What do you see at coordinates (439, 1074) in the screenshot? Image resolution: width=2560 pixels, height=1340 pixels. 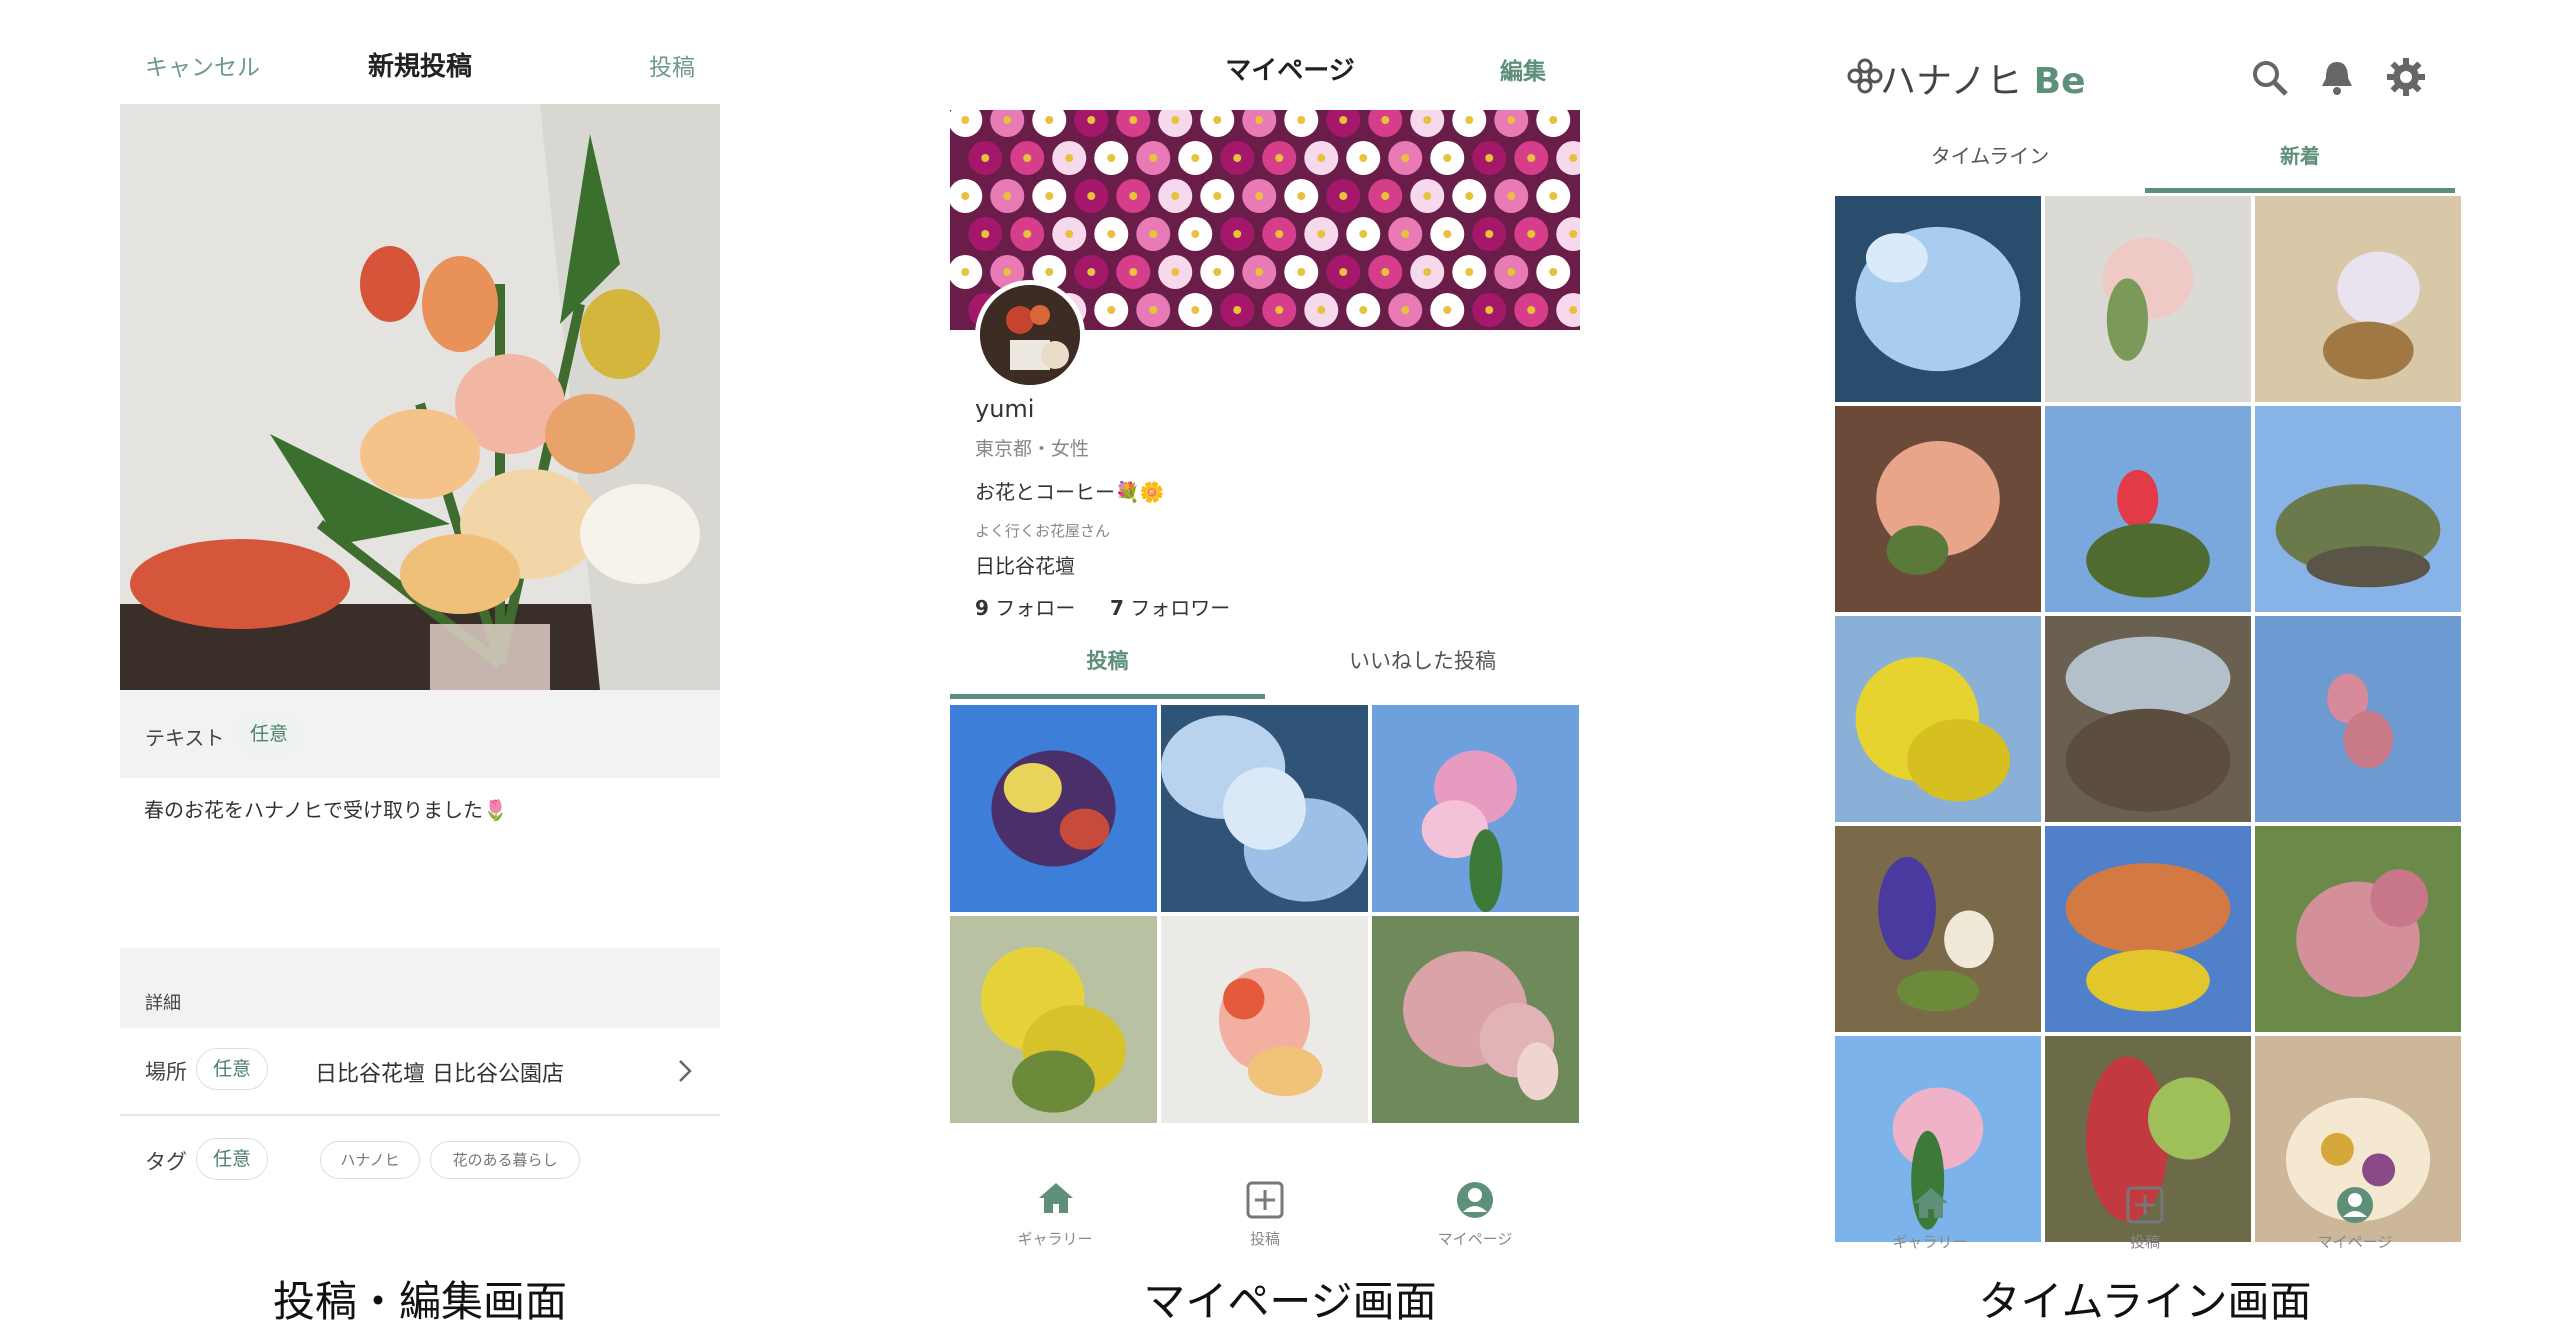 I see `location-value: 日比谷花壇 日比谷公園店` at bounding box center [439, 1074].